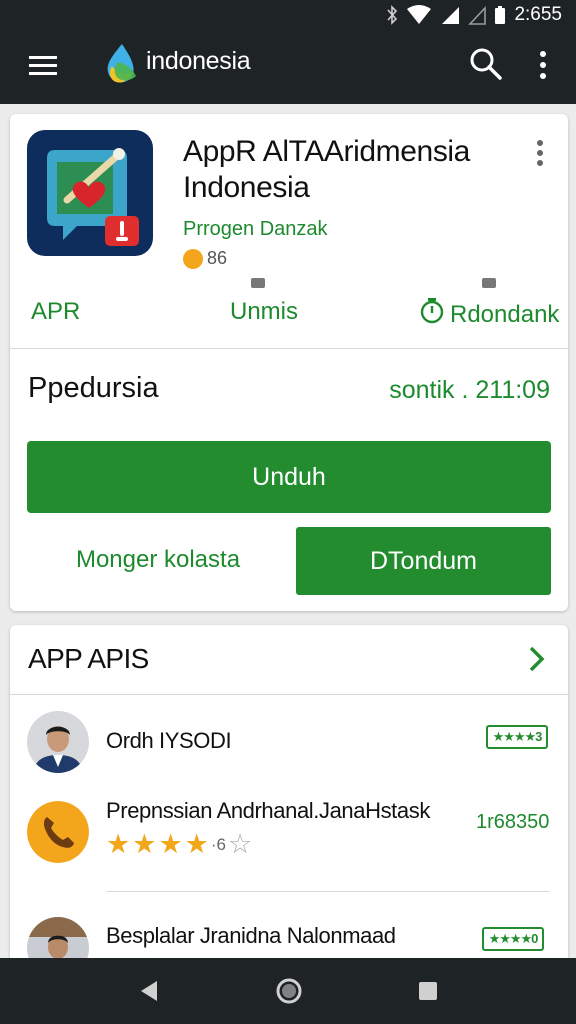 This screenshot has height=1024, width=576. What do you see at coordinates (537, 659) in the screenshot?
I see `chevron-right-icon` at bounding box center [537, 659].